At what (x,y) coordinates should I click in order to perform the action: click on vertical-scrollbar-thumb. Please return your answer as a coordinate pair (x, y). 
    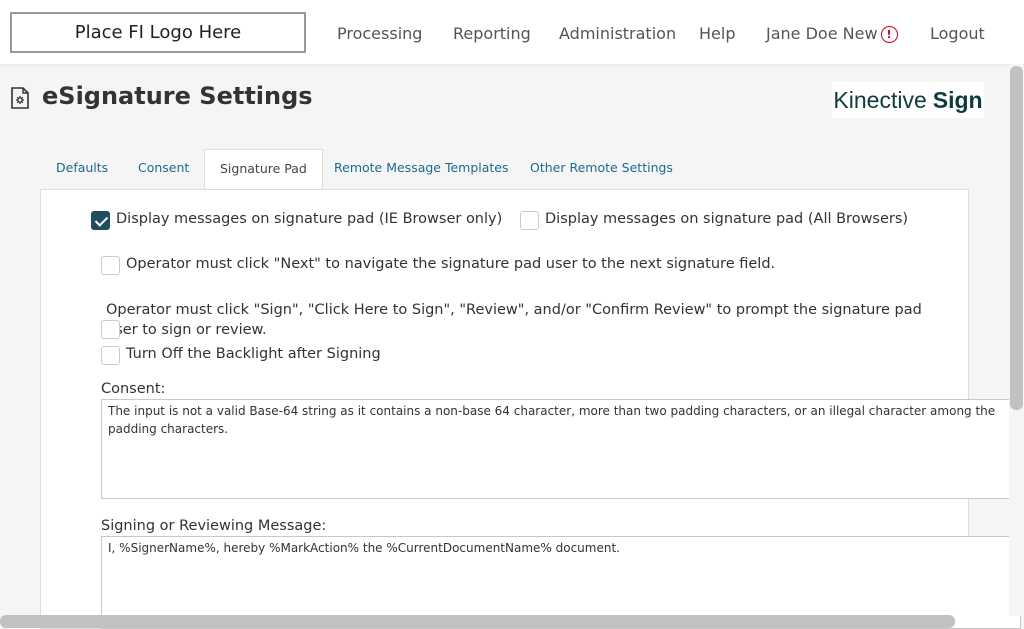
    Looking at the image, I should click on (1016, 238).